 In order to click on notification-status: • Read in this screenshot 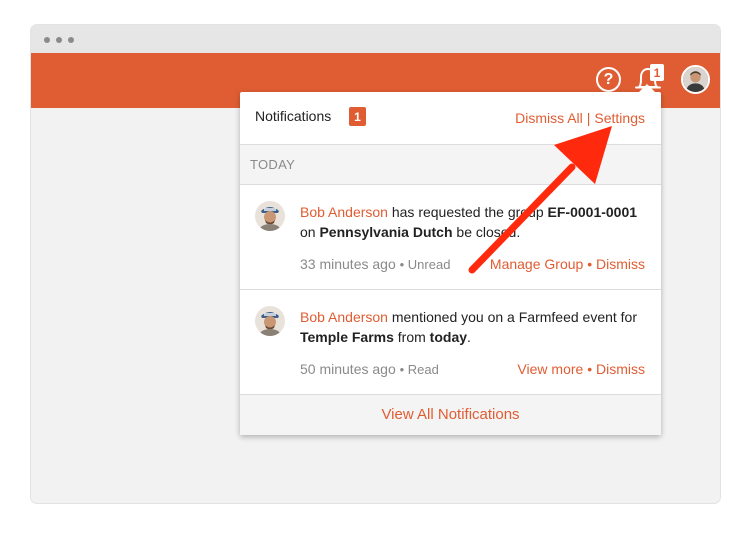, I will do `click(419, 369)`.